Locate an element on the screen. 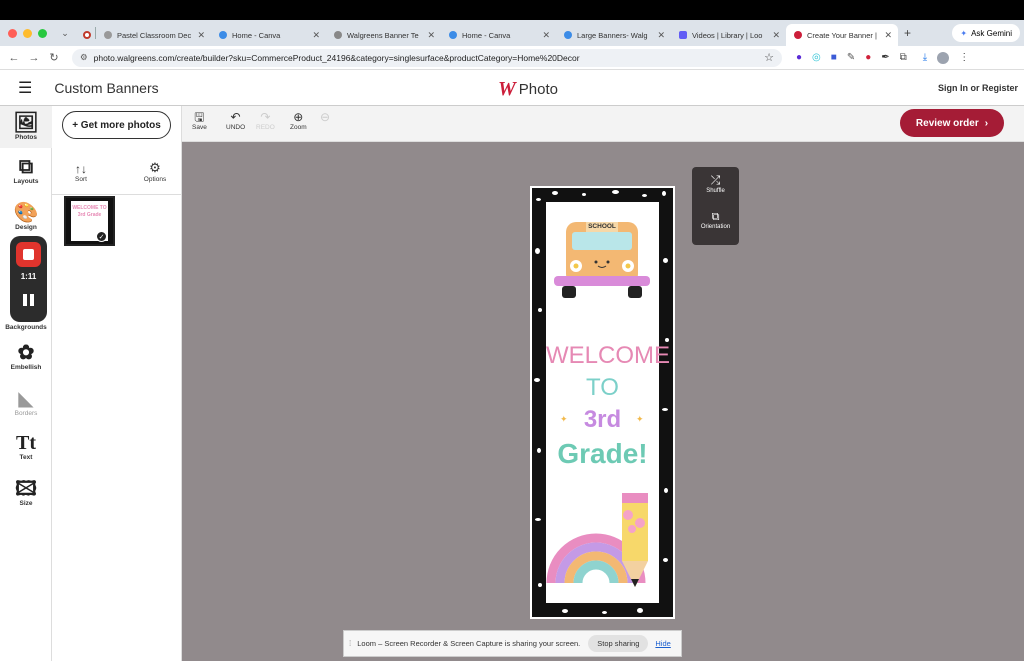 This screenshot has width=1024, height=661. extensions-puzzle-icon: ⧉ is located at coordinates (903, 58).